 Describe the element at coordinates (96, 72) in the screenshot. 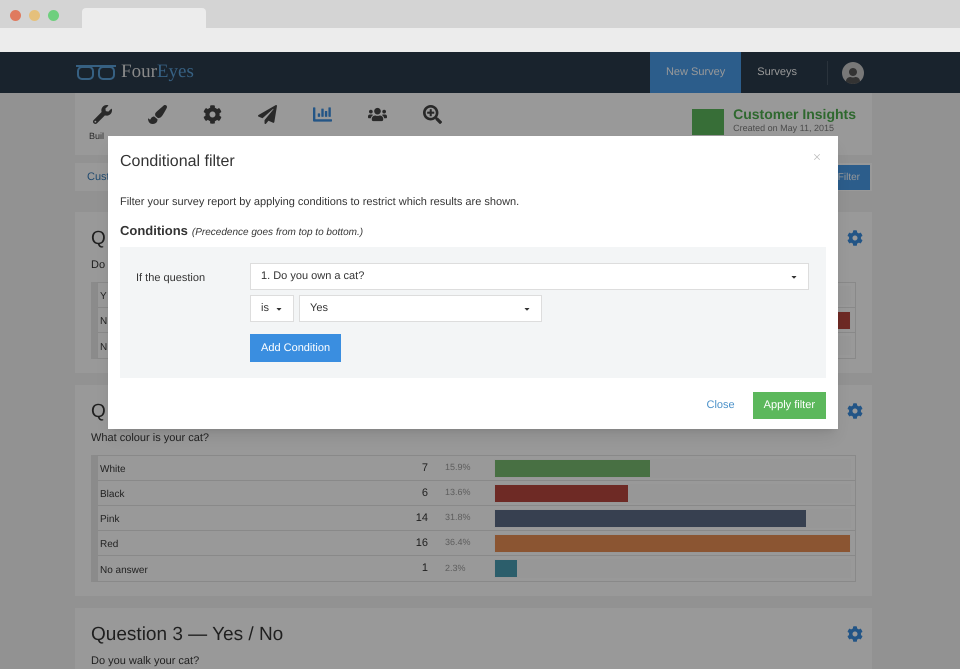

I see `glasses-logo-icon` at that location.